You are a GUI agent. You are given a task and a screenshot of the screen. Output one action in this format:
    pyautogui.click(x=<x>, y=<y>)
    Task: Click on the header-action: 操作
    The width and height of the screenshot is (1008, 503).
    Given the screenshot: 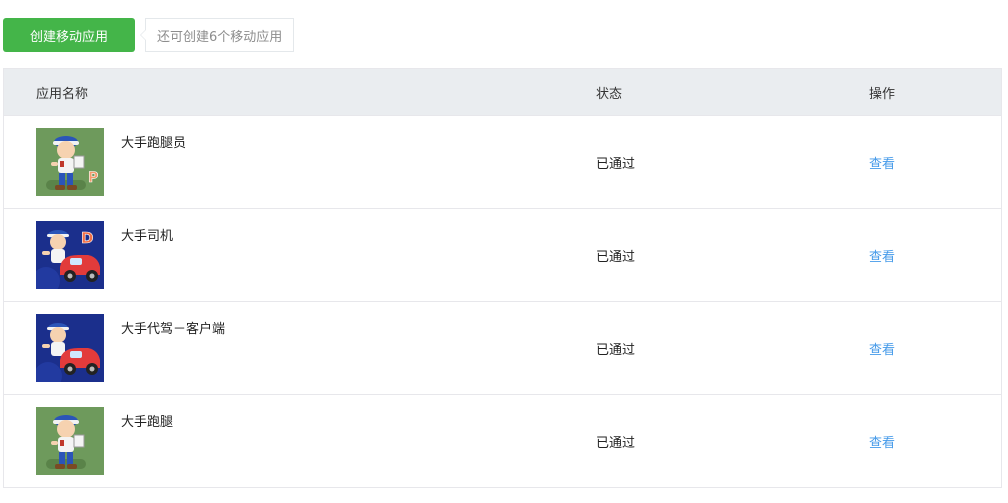 What is the action you would take?
    pyautogui.click(x=882, y=94)
    